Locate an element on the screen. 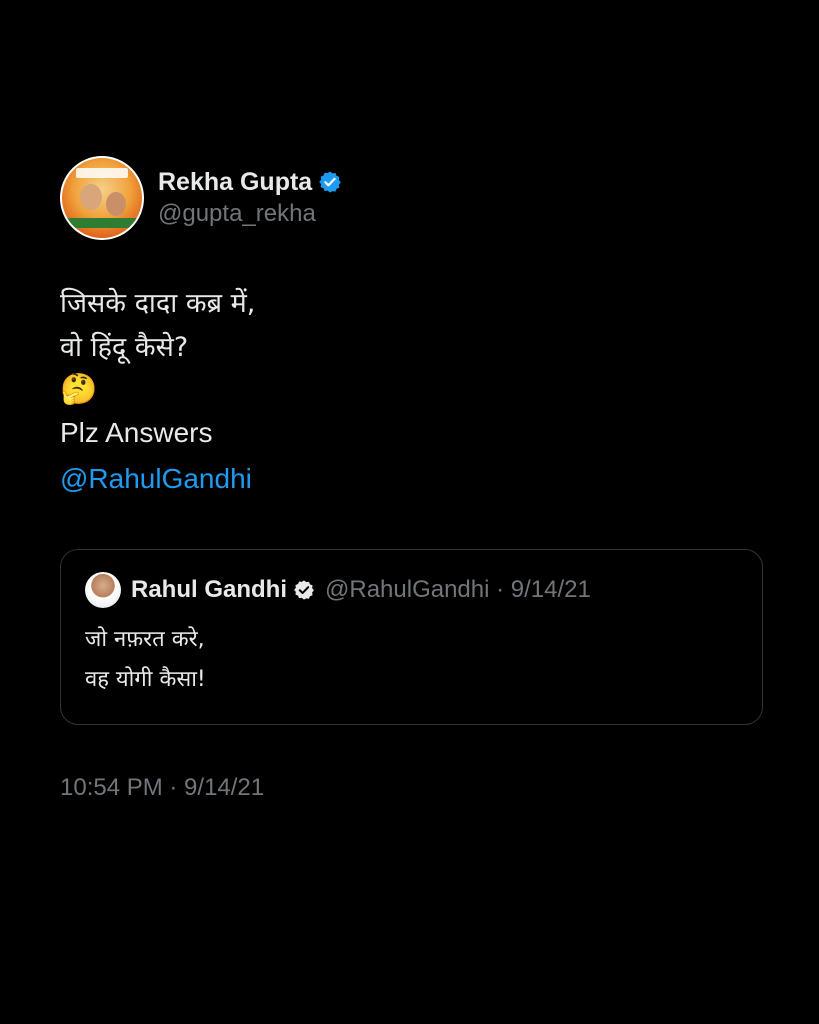  avatar-face-secondary is located at coordinates (116, 204).